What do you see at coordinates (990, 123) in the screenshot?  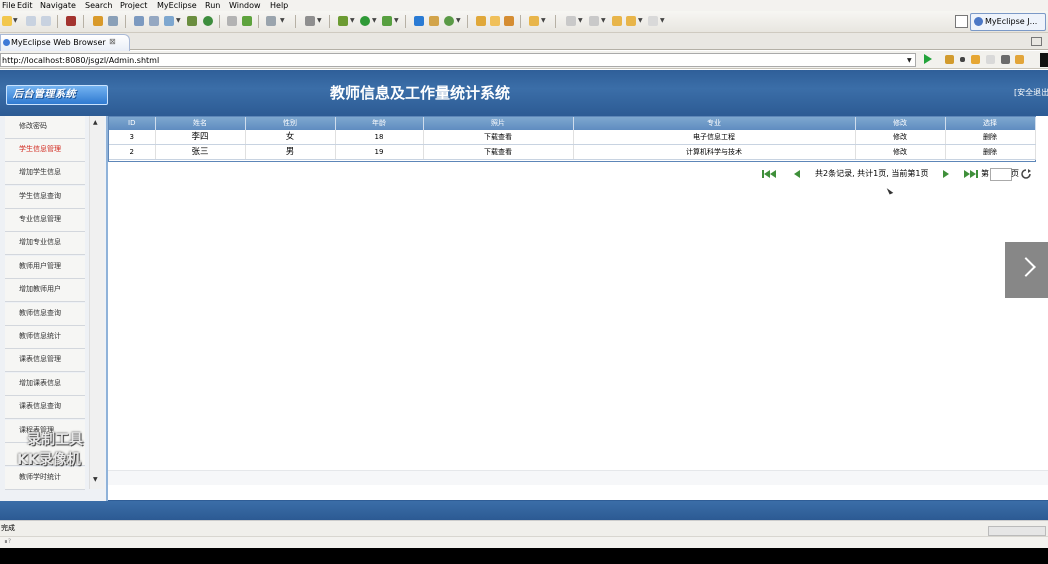 I see `column-header-select: 选择` at bounding box center [990, 123].